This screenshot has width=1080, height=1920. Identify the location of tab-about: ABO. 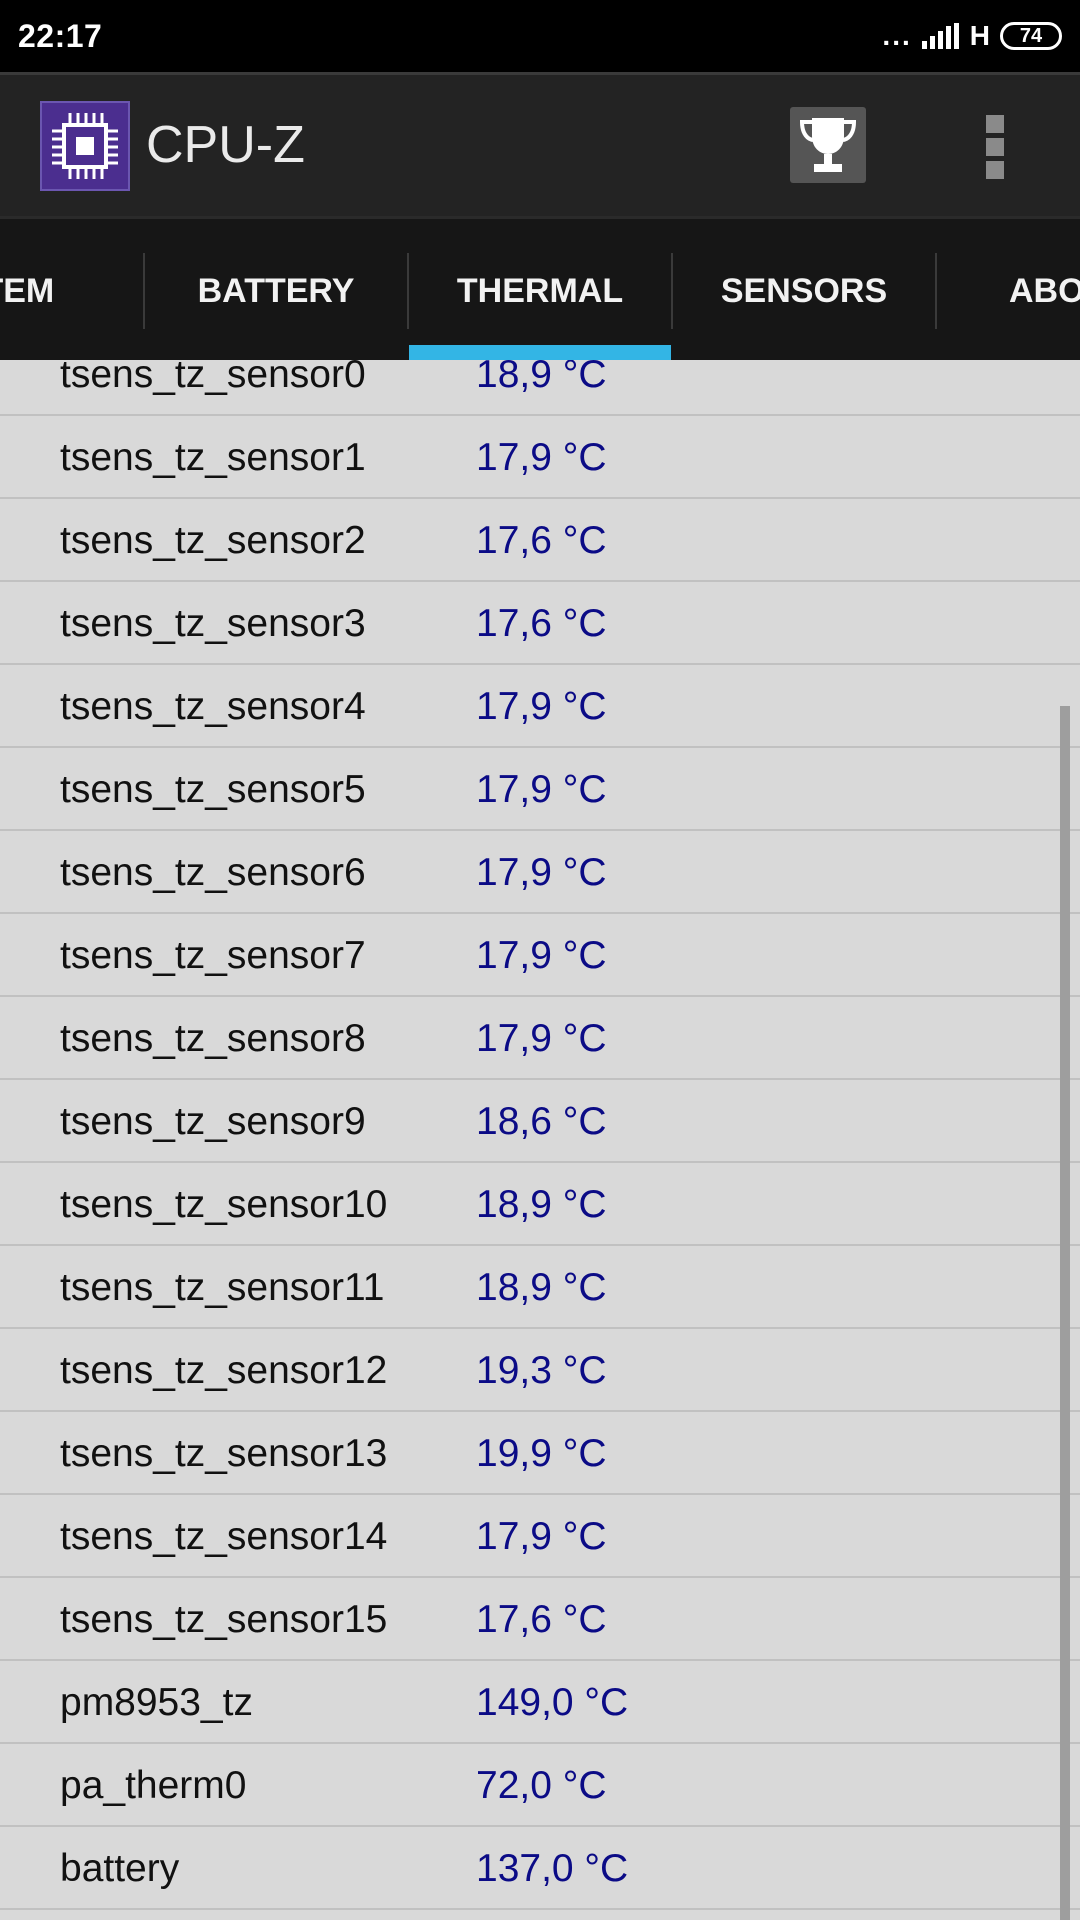
(1008, 289).